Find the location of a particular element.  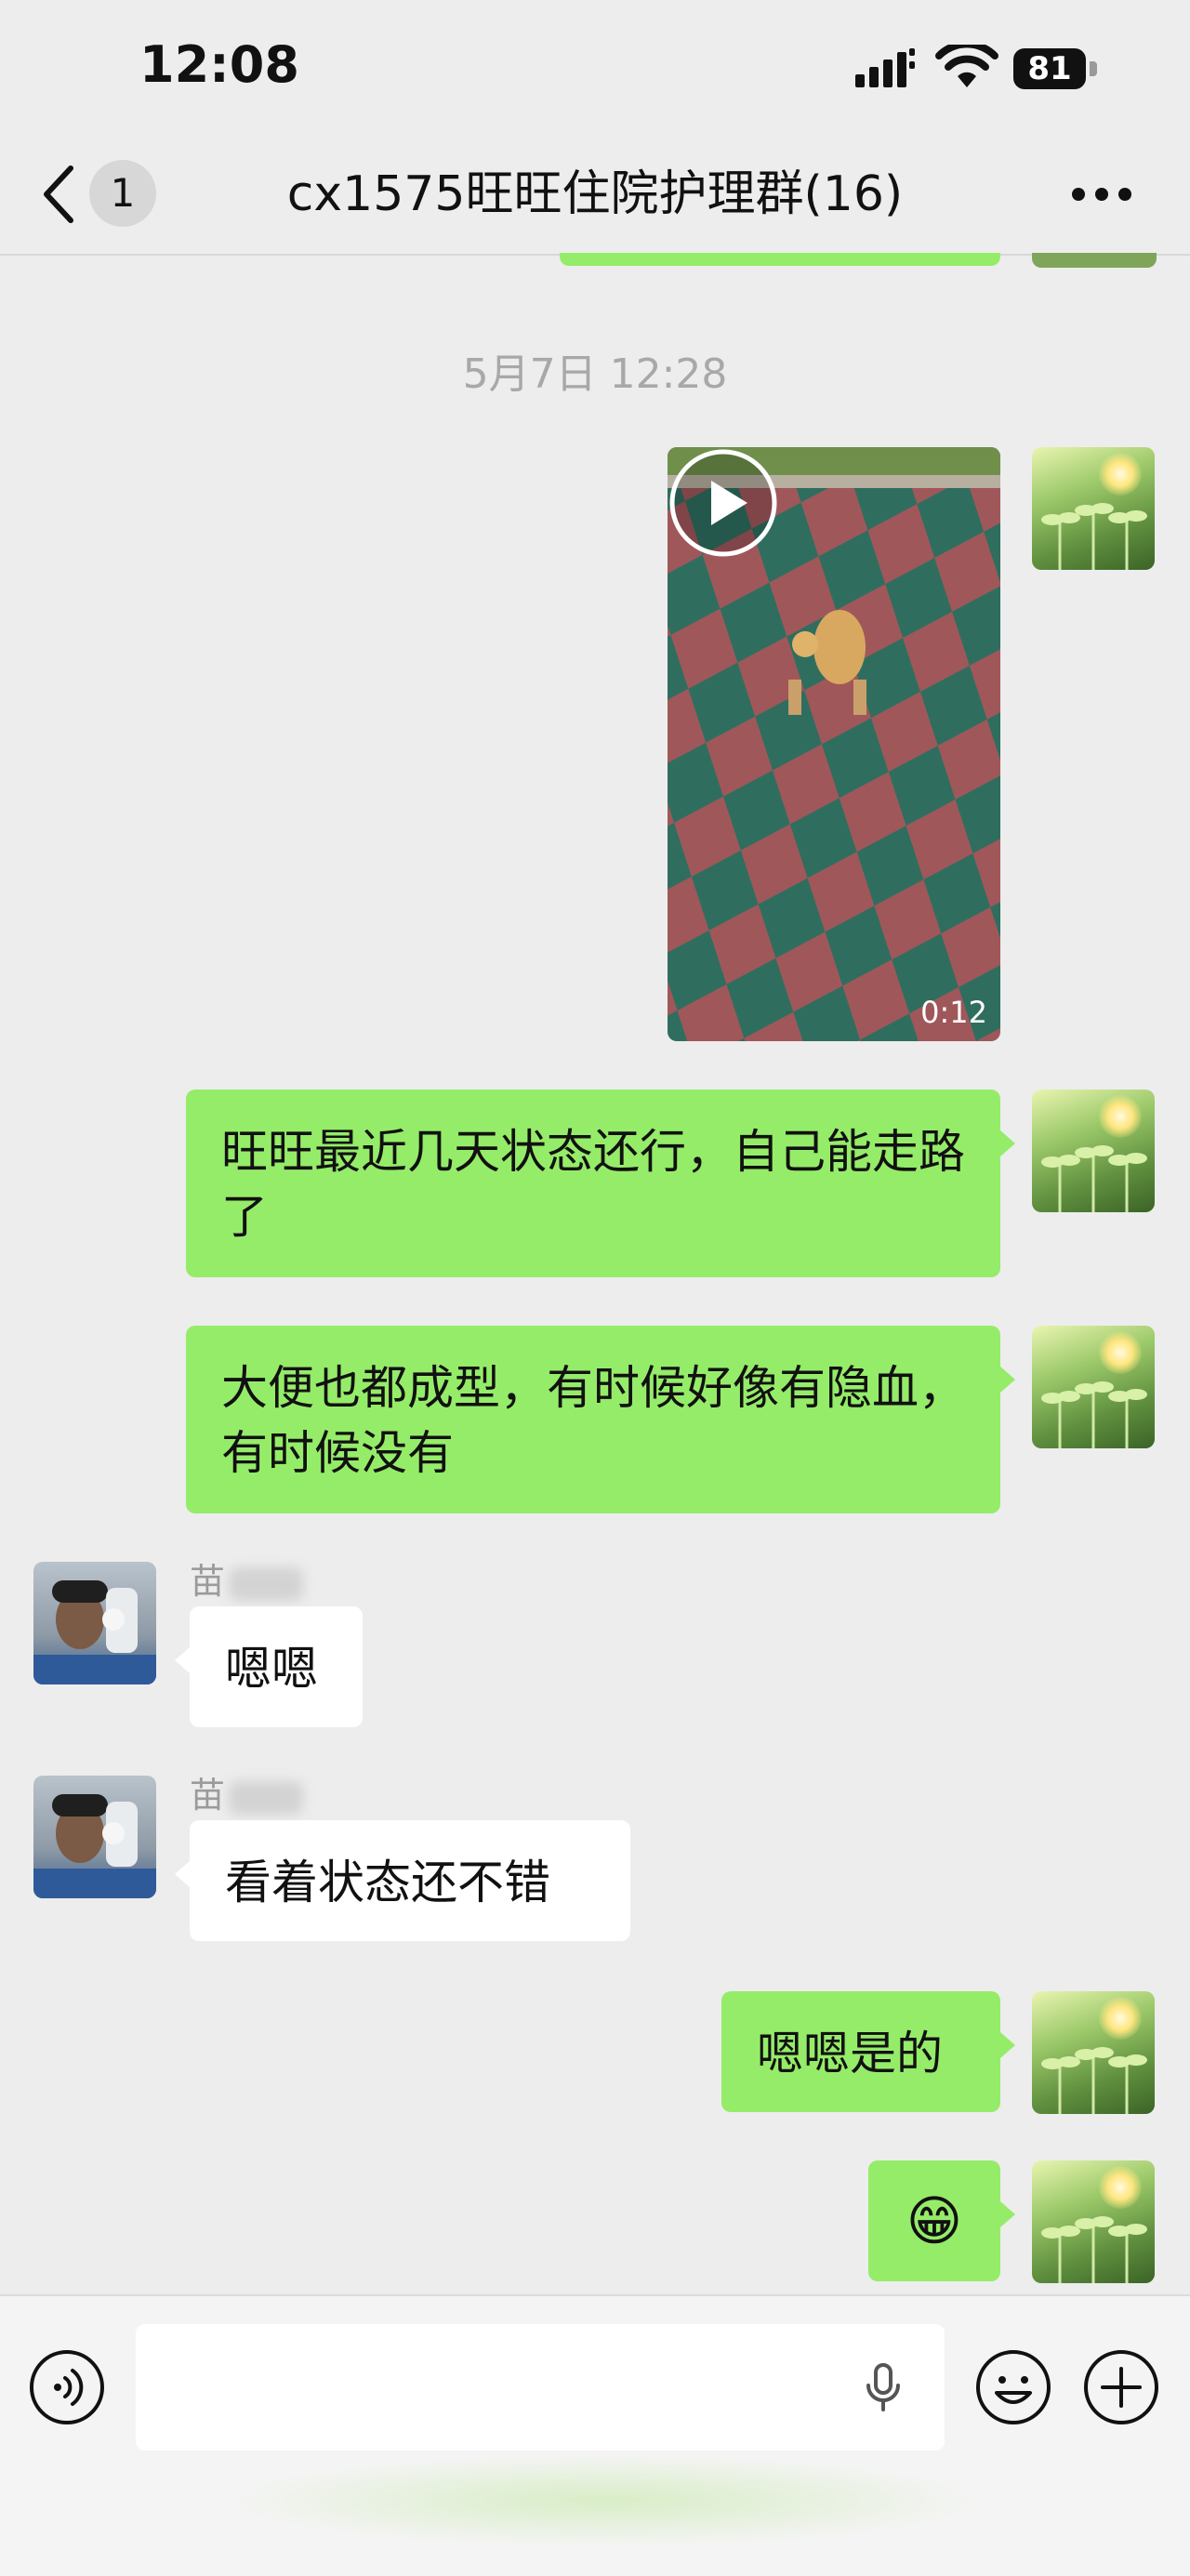

message-text: 嗯嗯是的 is located at coordinates (850, 2054).